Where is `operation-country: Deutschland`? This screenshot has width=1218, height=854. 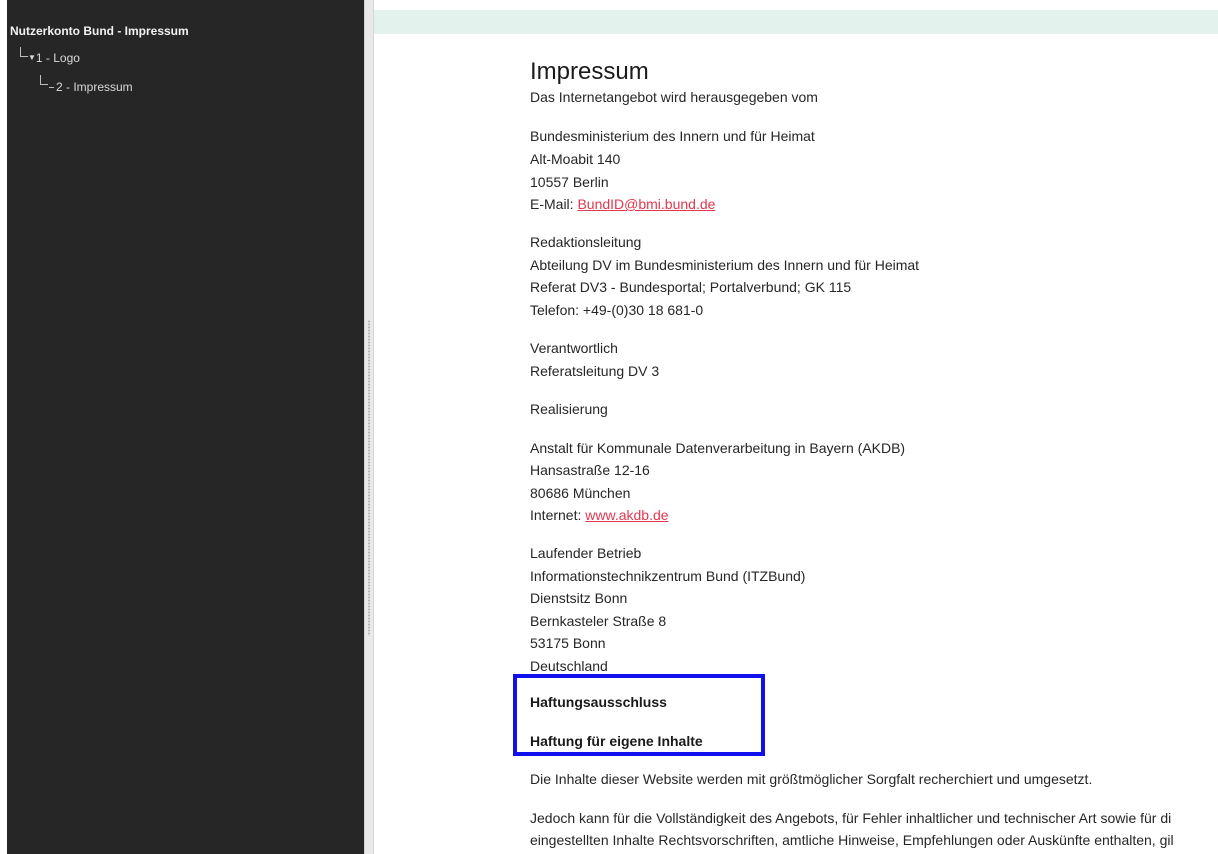
operation-country: Deutschland is located at coordinates (569, 666).